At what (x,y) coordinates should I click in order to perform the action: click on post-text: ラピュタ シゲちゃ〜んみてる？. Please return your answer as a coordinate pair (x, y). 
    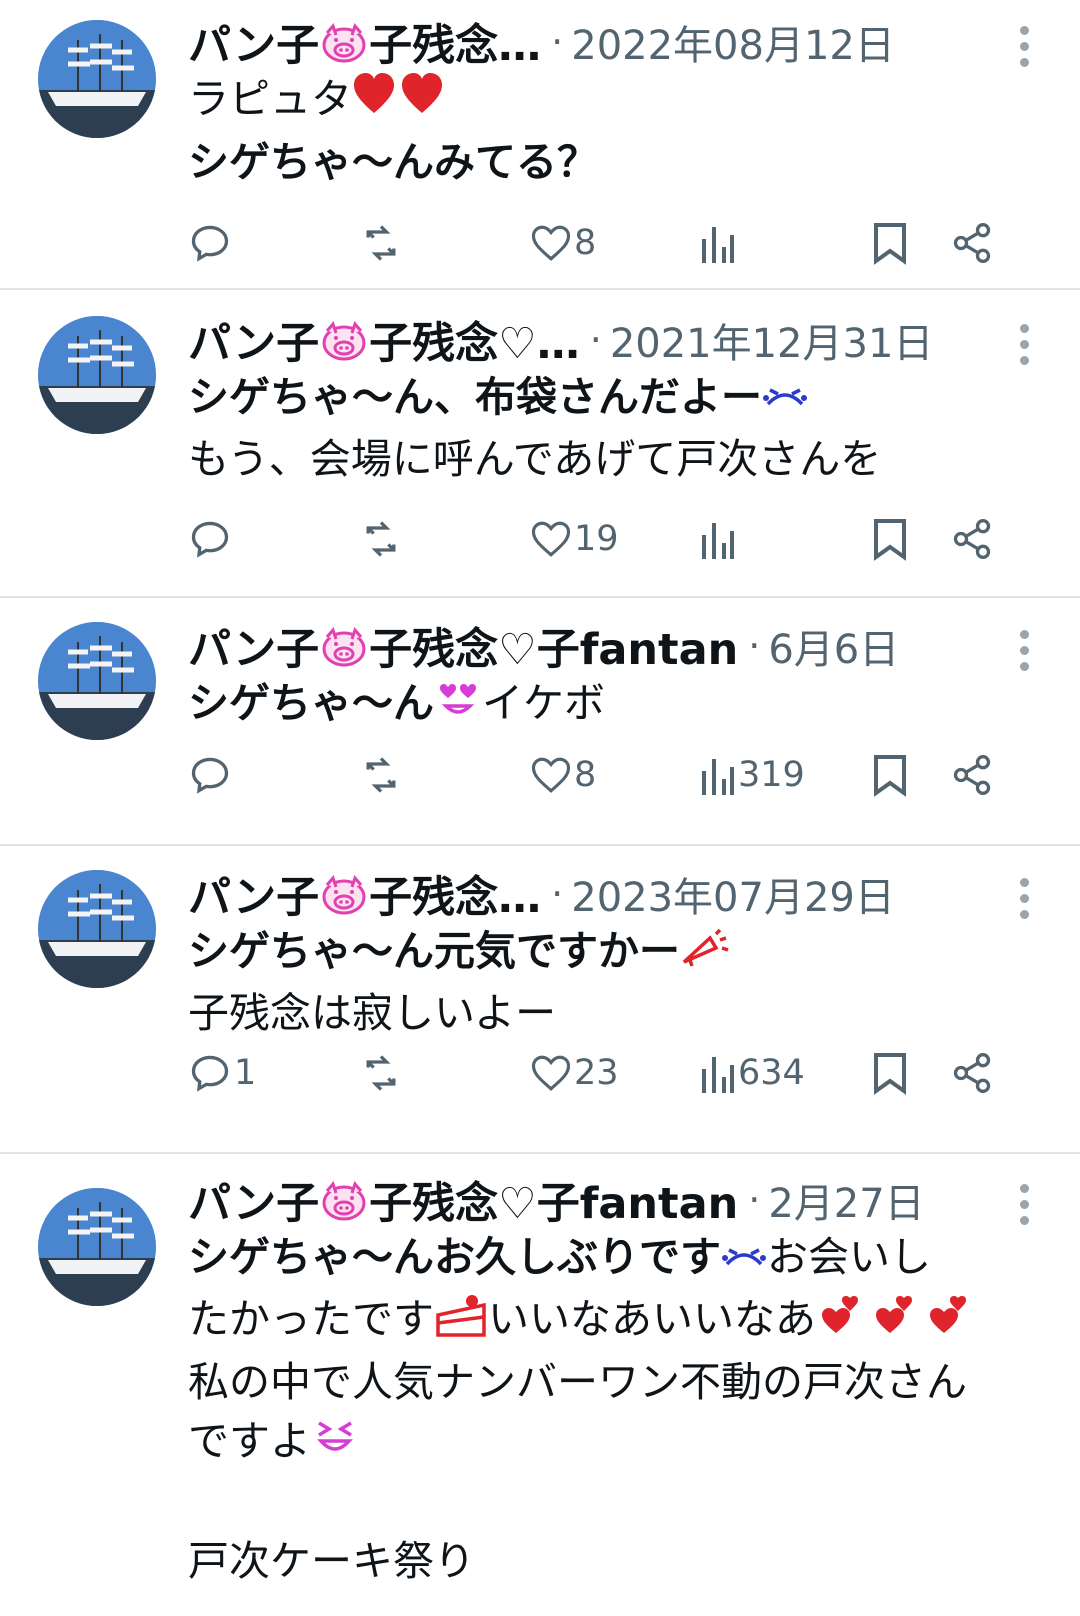
    Looking at the image, I should click on (393, 131).